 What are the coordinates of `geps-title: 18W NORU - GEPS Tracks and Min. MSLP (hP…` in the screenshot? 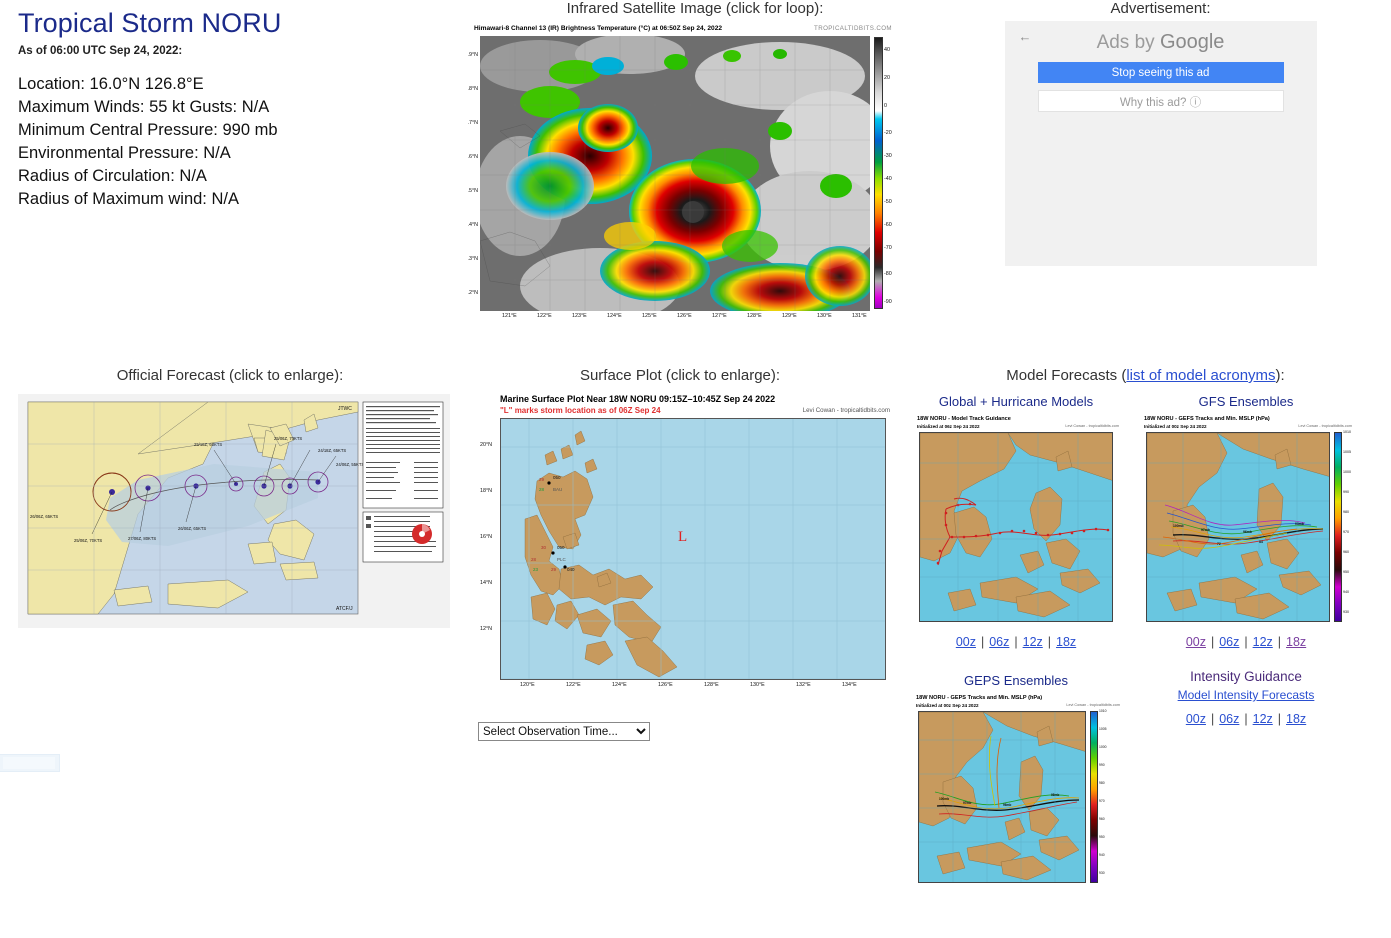 It's located at (979, 698).